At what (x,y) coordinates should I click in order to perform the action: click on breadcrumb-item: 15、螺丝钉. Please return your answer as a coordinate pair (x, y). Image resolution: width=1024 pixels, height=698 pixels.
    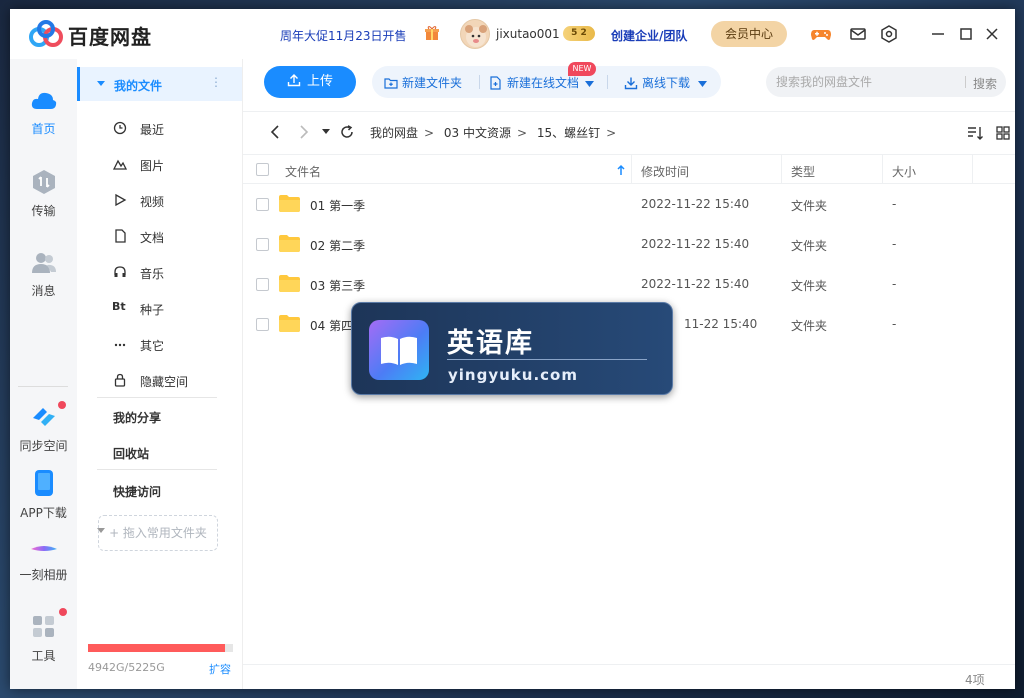
    Looking at the image, I should click on (568, 133).